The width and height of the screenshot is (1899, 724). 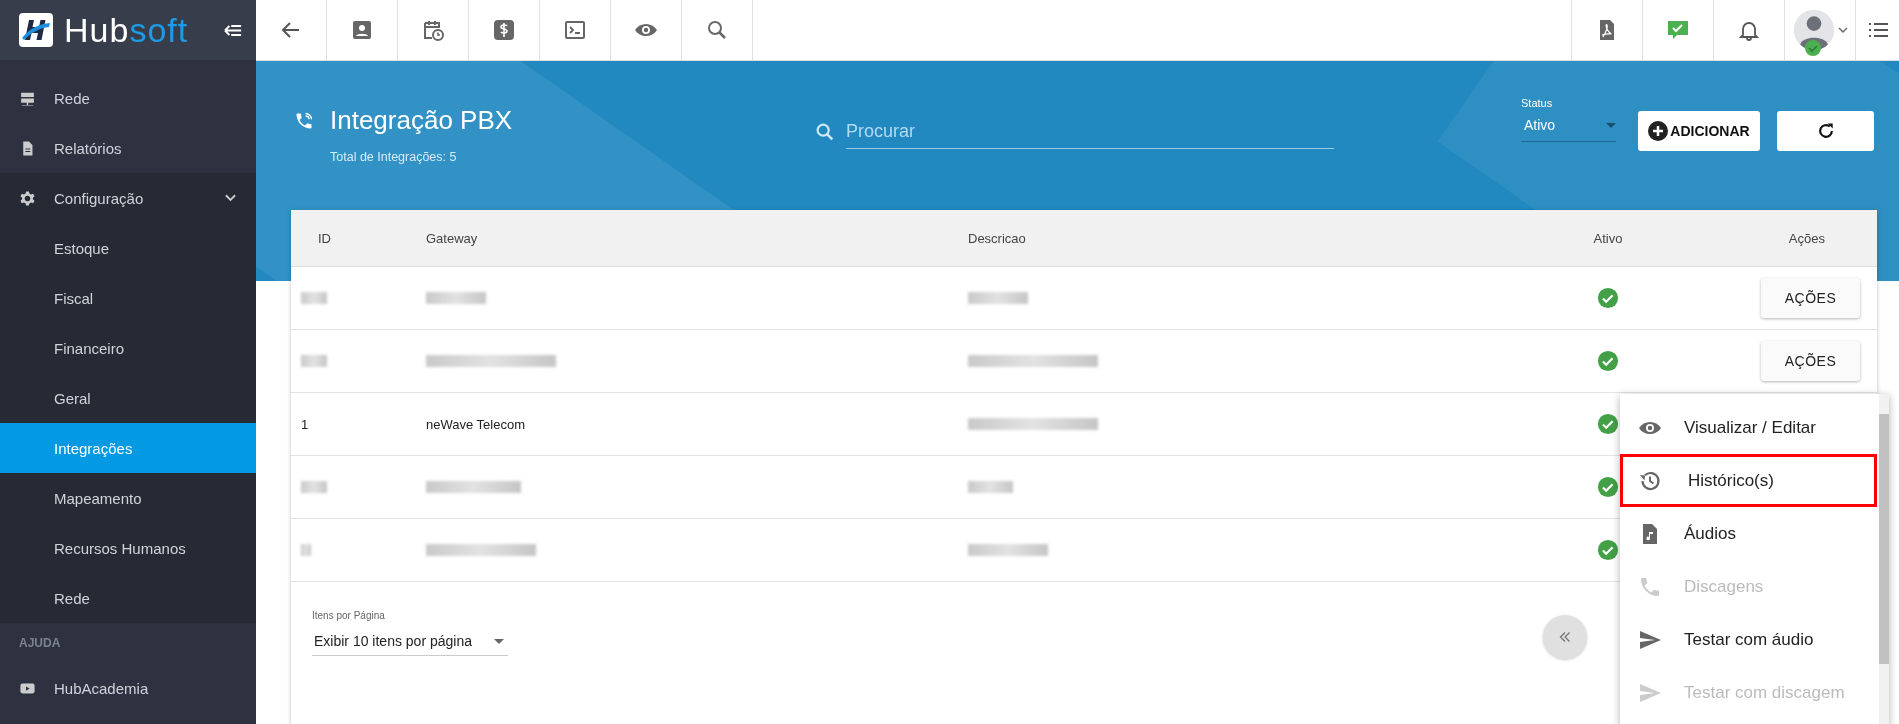 I want to click on add-button: ADICIONAR, so click(x=1699, y=131).